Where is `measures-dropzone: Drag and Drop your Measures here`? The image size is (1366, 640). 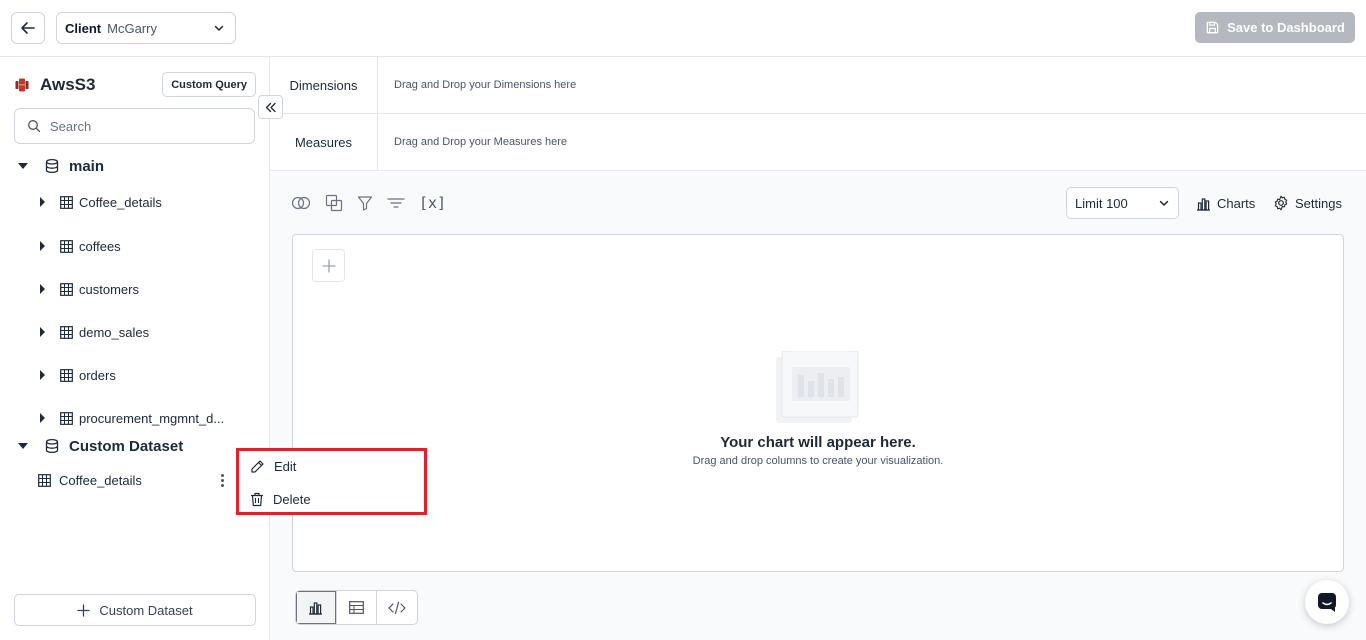
measures-dropzone: Drag and Drop your Measures here is located at coordinates (472, 142).